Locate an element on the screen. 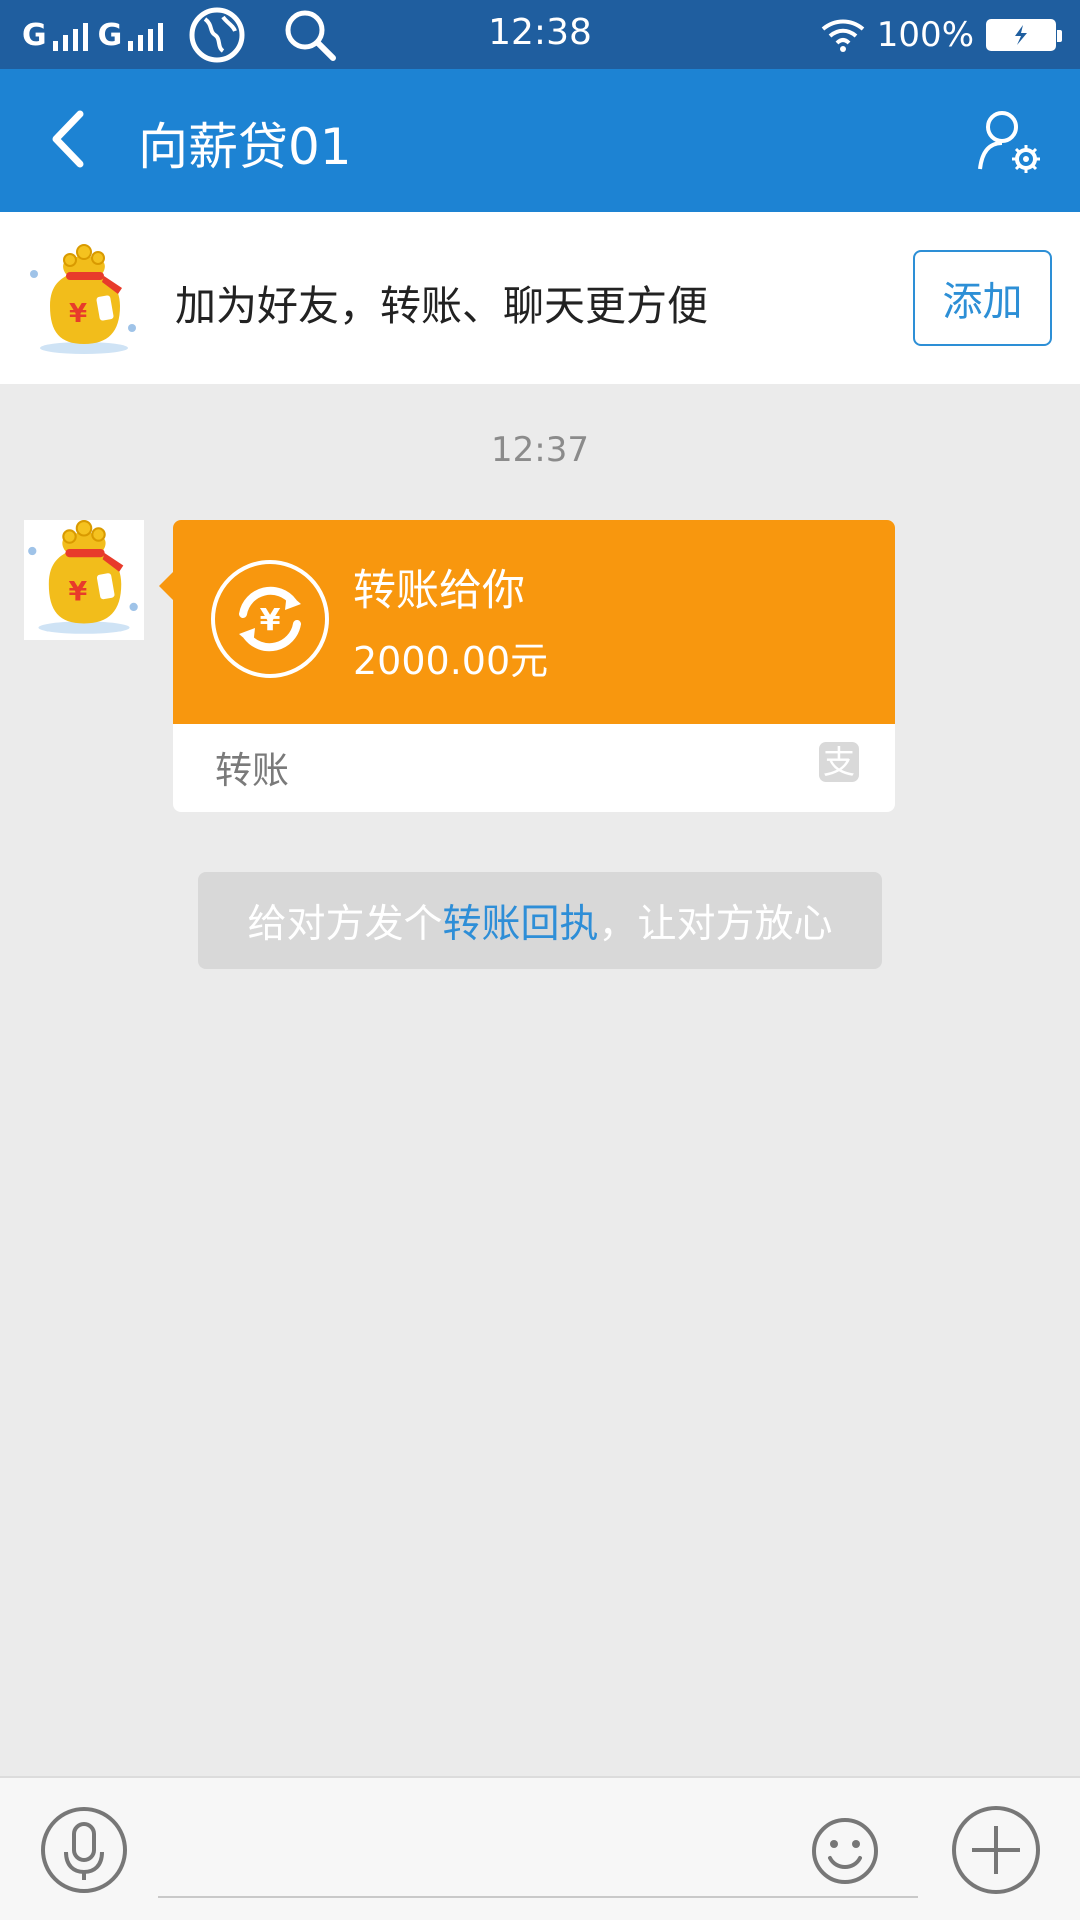 This screenshot has width=1080, height=1920. transfer-amount: 2000.00元 is located at coordinates (451, 661).